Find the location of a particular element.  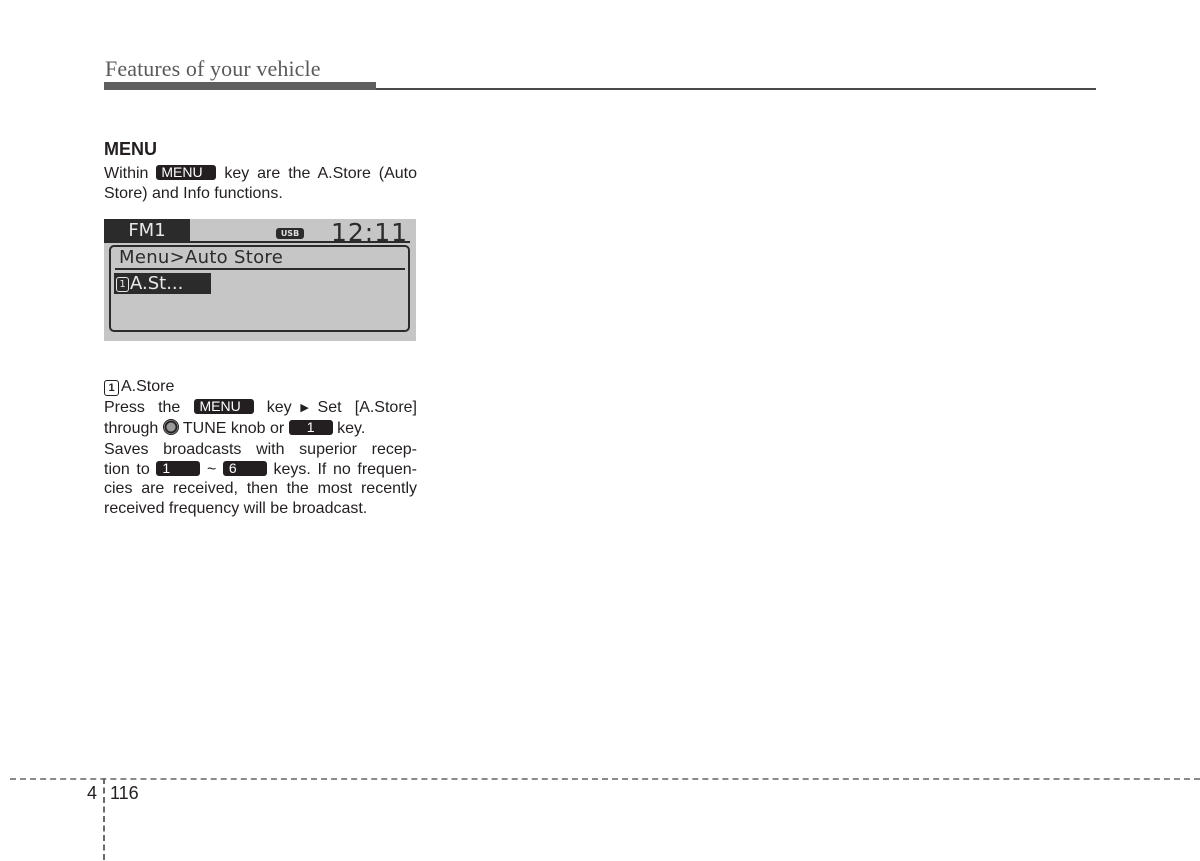

intro-text: Within is located at coordinates (126, 173).